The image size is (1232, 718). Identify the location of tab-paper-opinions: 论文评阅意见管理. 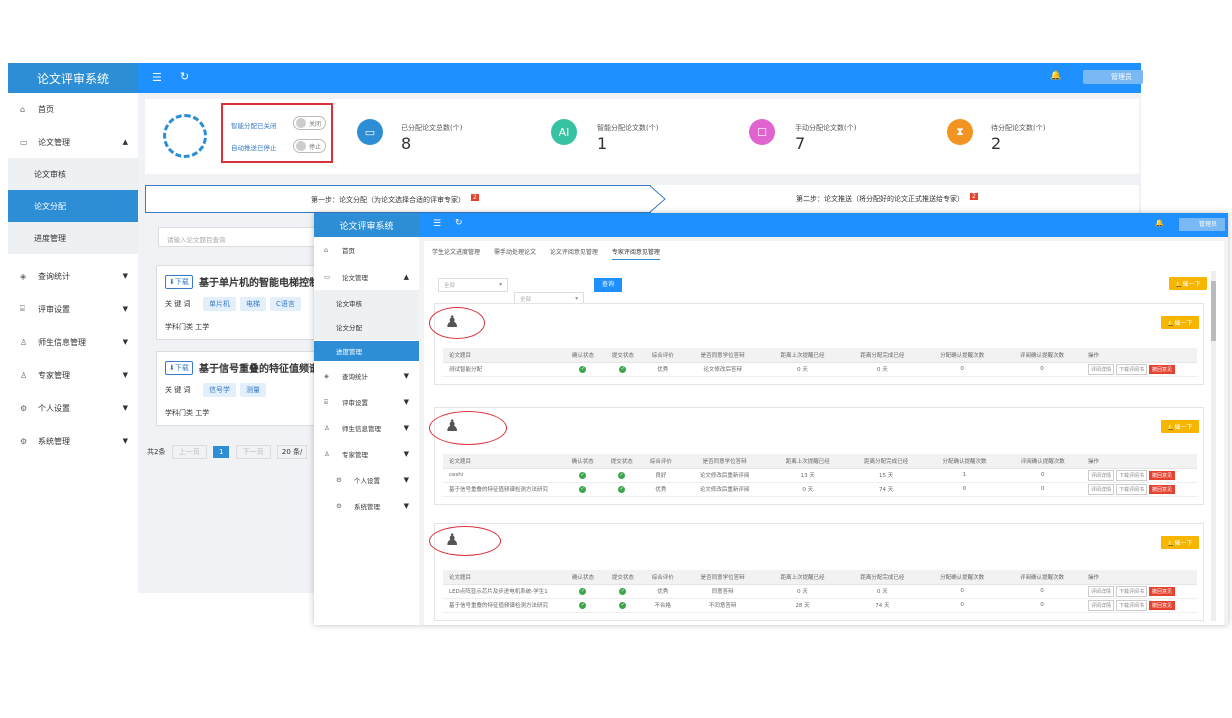
(574, 252).